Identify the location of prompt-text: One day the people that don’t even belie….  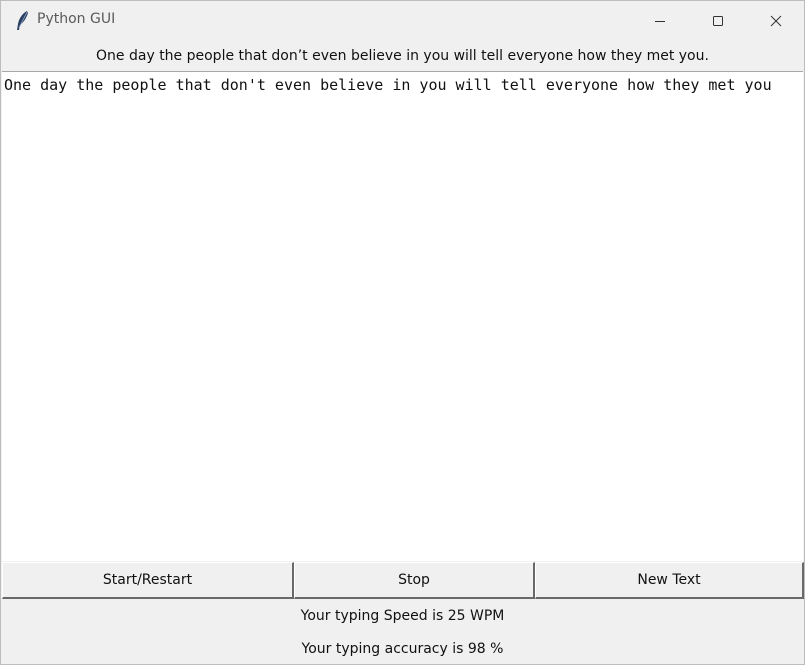
(402, 56).